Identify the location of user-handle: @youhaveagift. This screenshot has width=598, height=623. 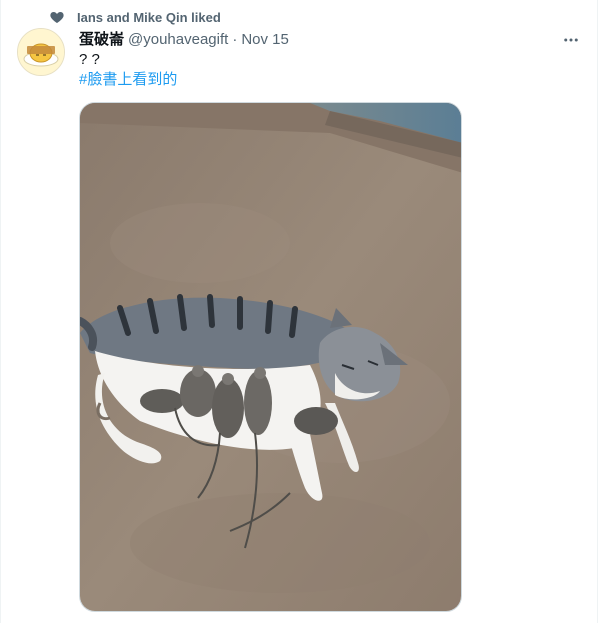
(178, 40).